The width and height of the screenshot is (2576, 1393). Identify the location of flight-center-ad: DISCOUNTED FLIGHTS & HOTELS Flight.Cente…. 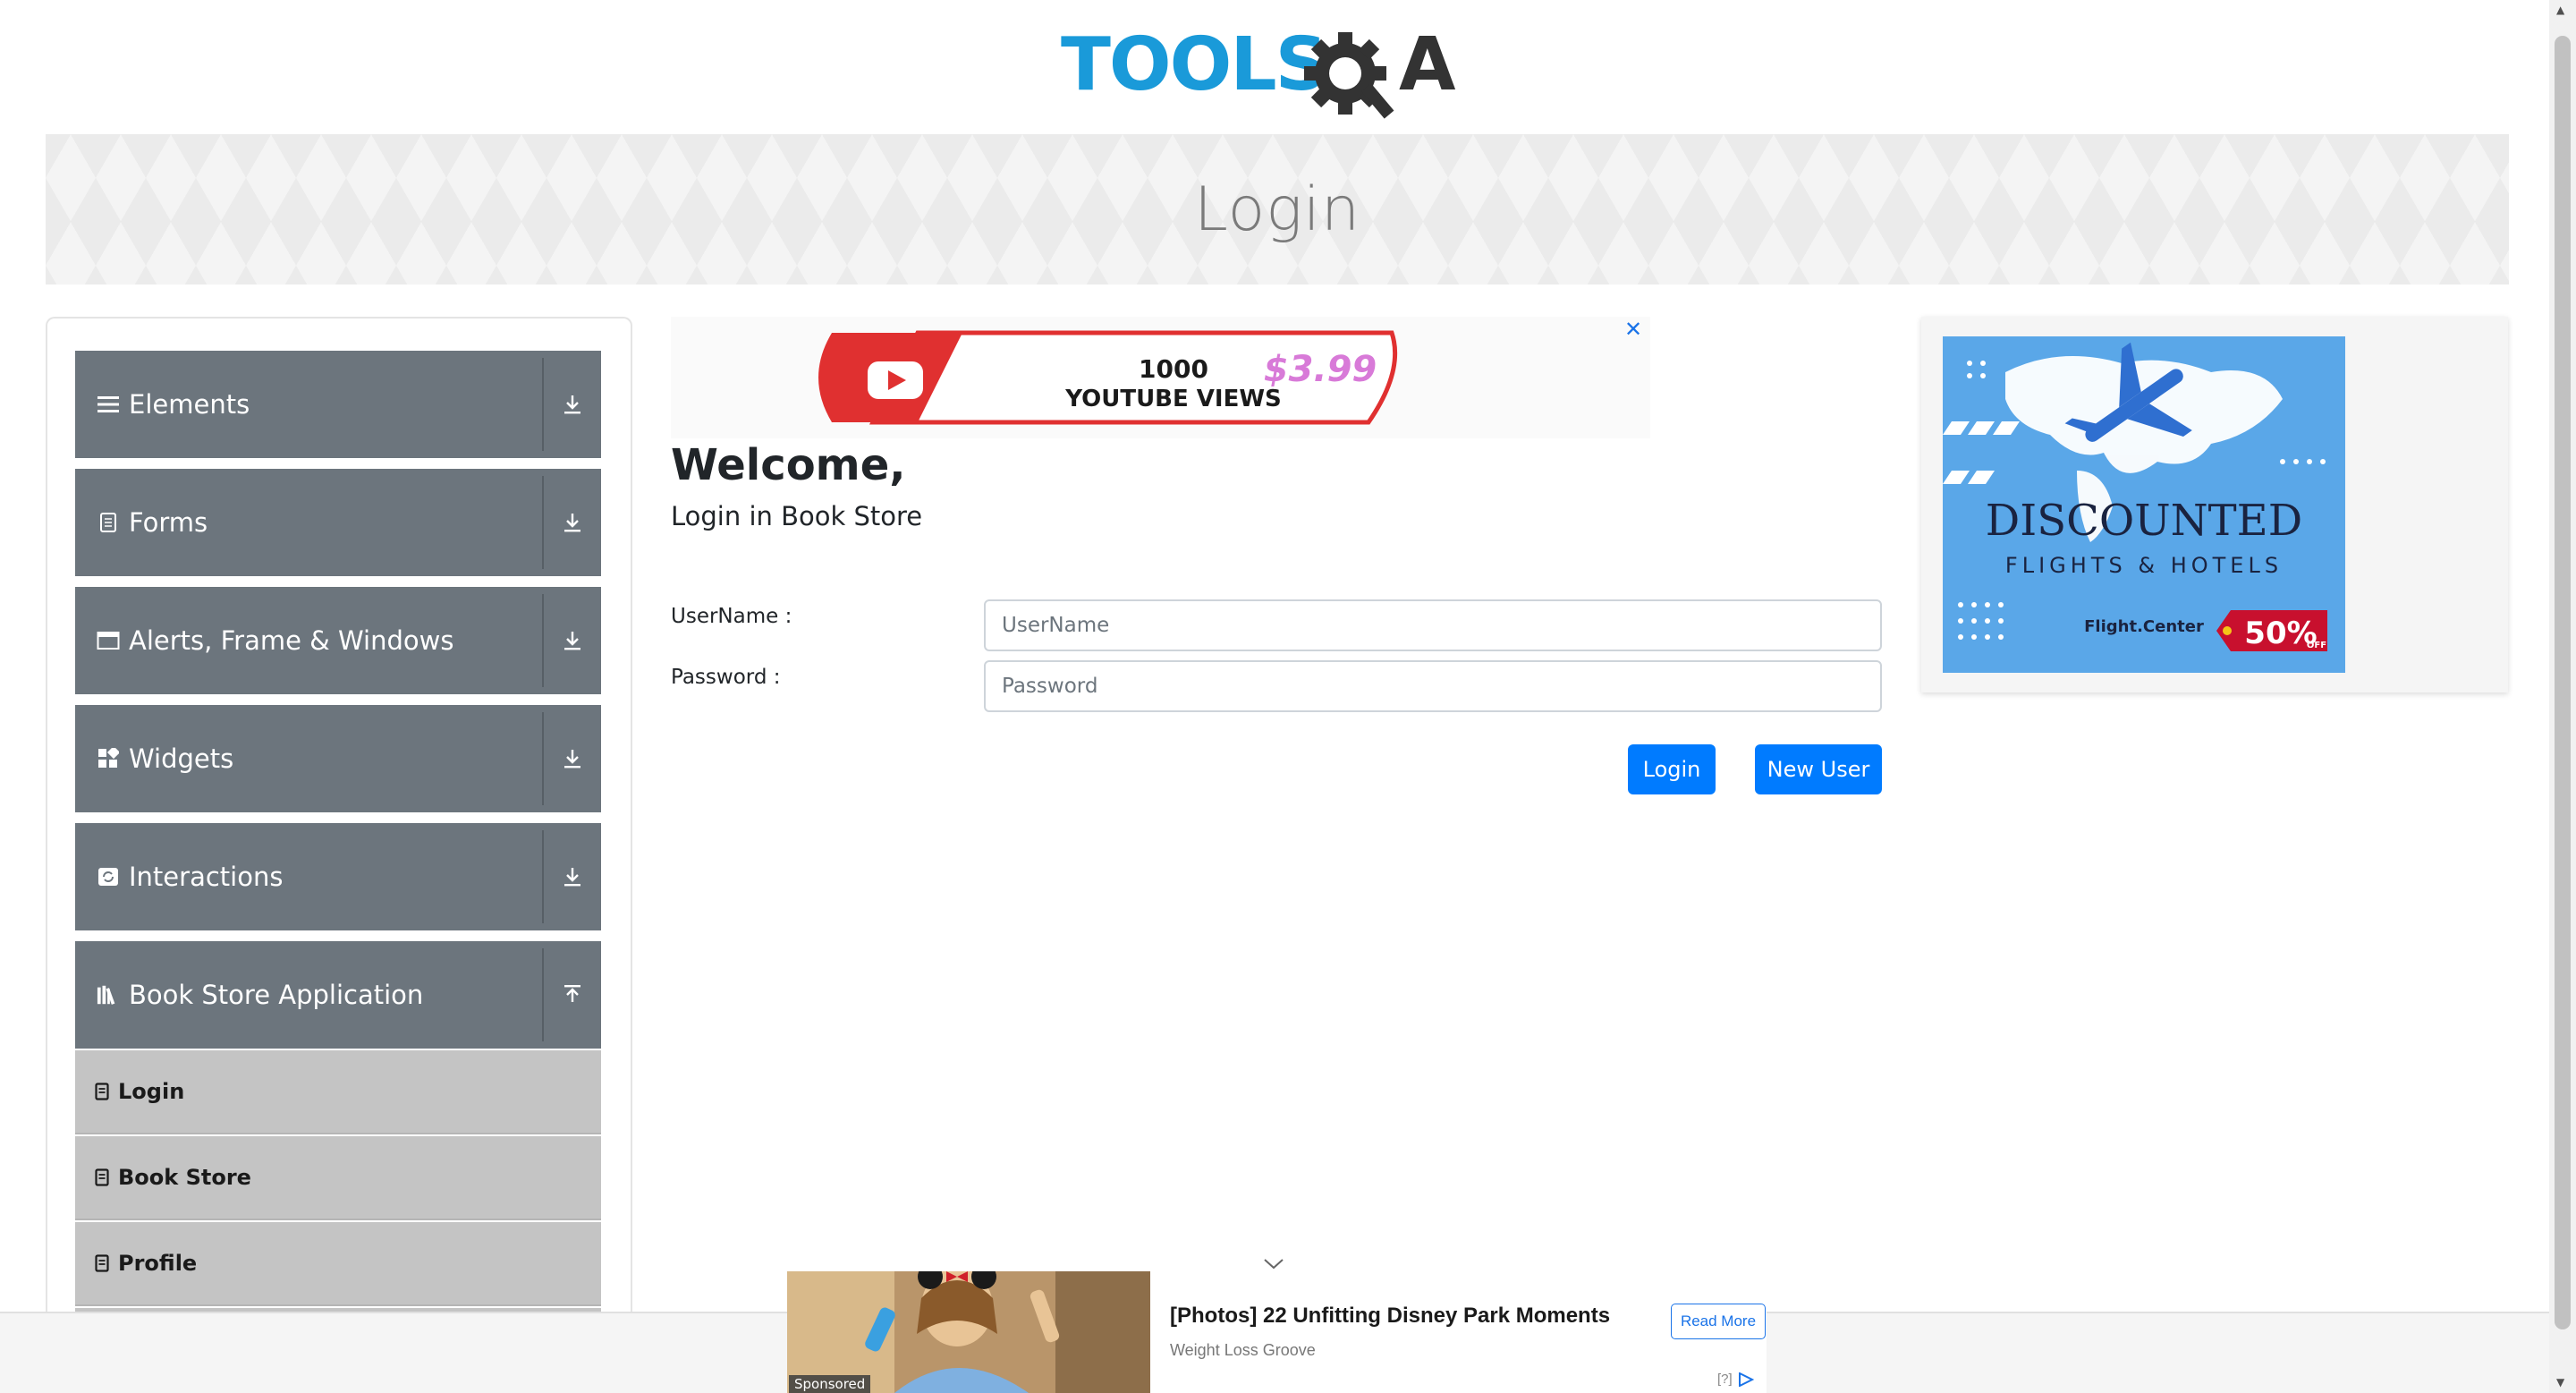
(2144, 504).